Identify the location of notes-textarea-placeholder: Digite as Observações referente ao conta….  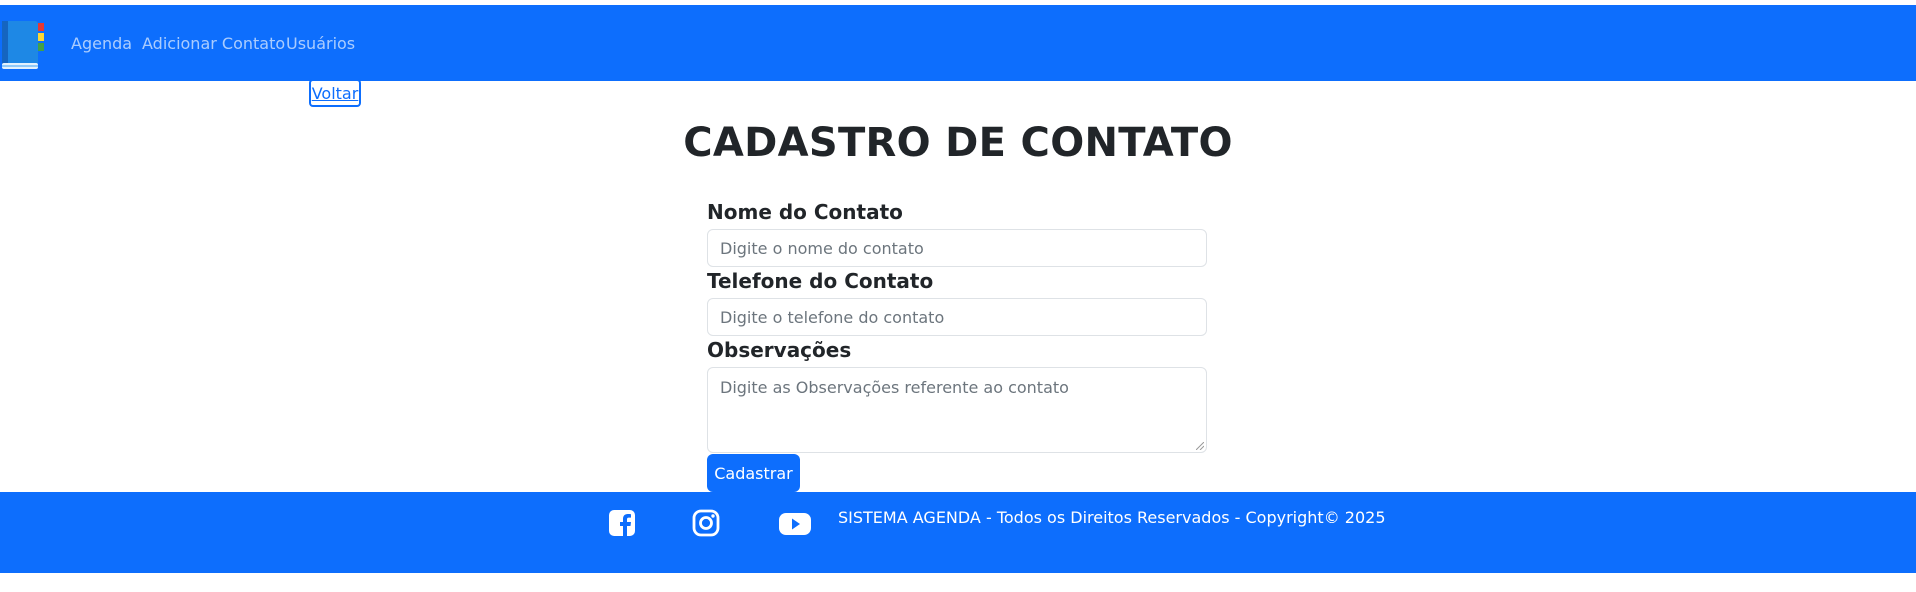
(894, 387).